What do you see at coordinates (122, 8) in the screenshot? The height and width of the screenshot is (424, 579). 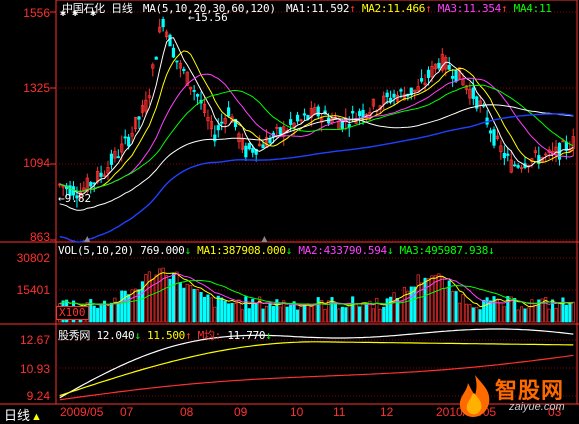 I see `period-label: 日线` at bounding box center [122, 8].